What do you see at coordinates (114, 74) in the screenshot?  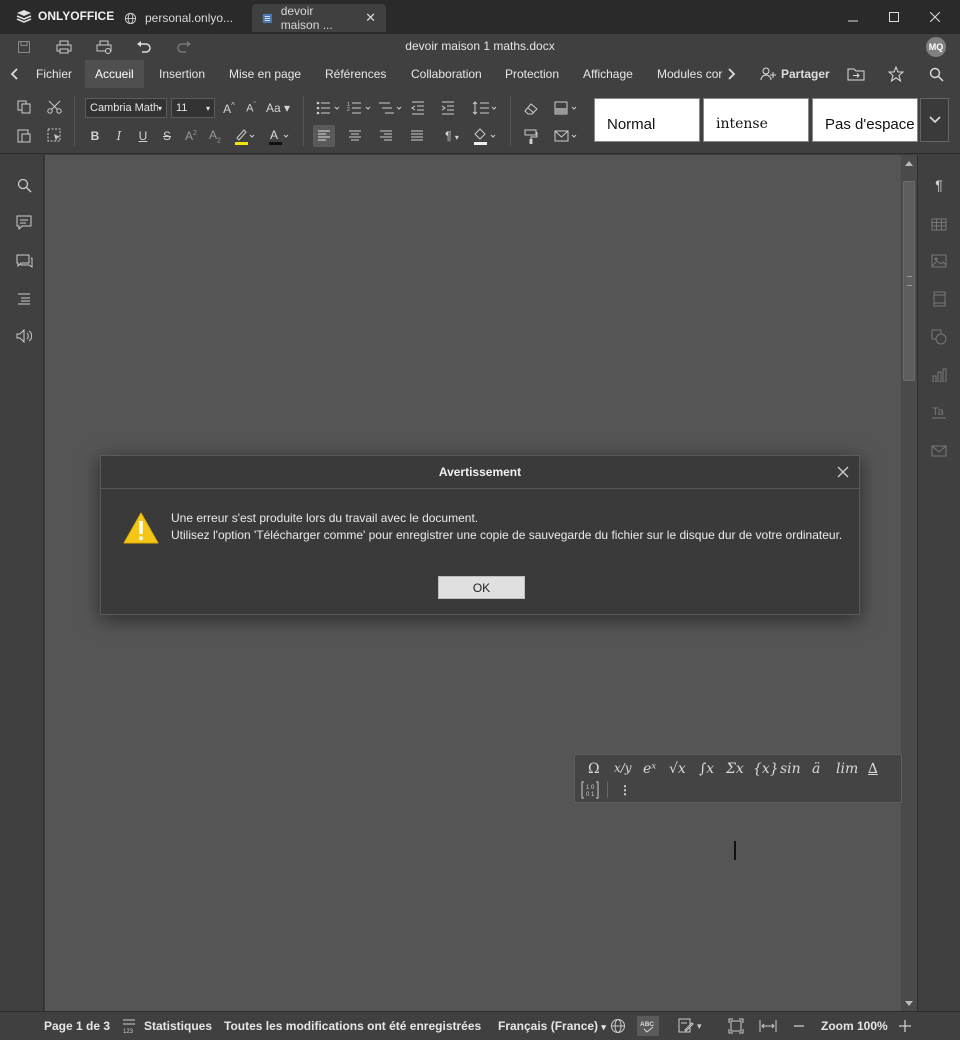 I see `menu-accueil: Accueil` at bounding box center [114, 74].